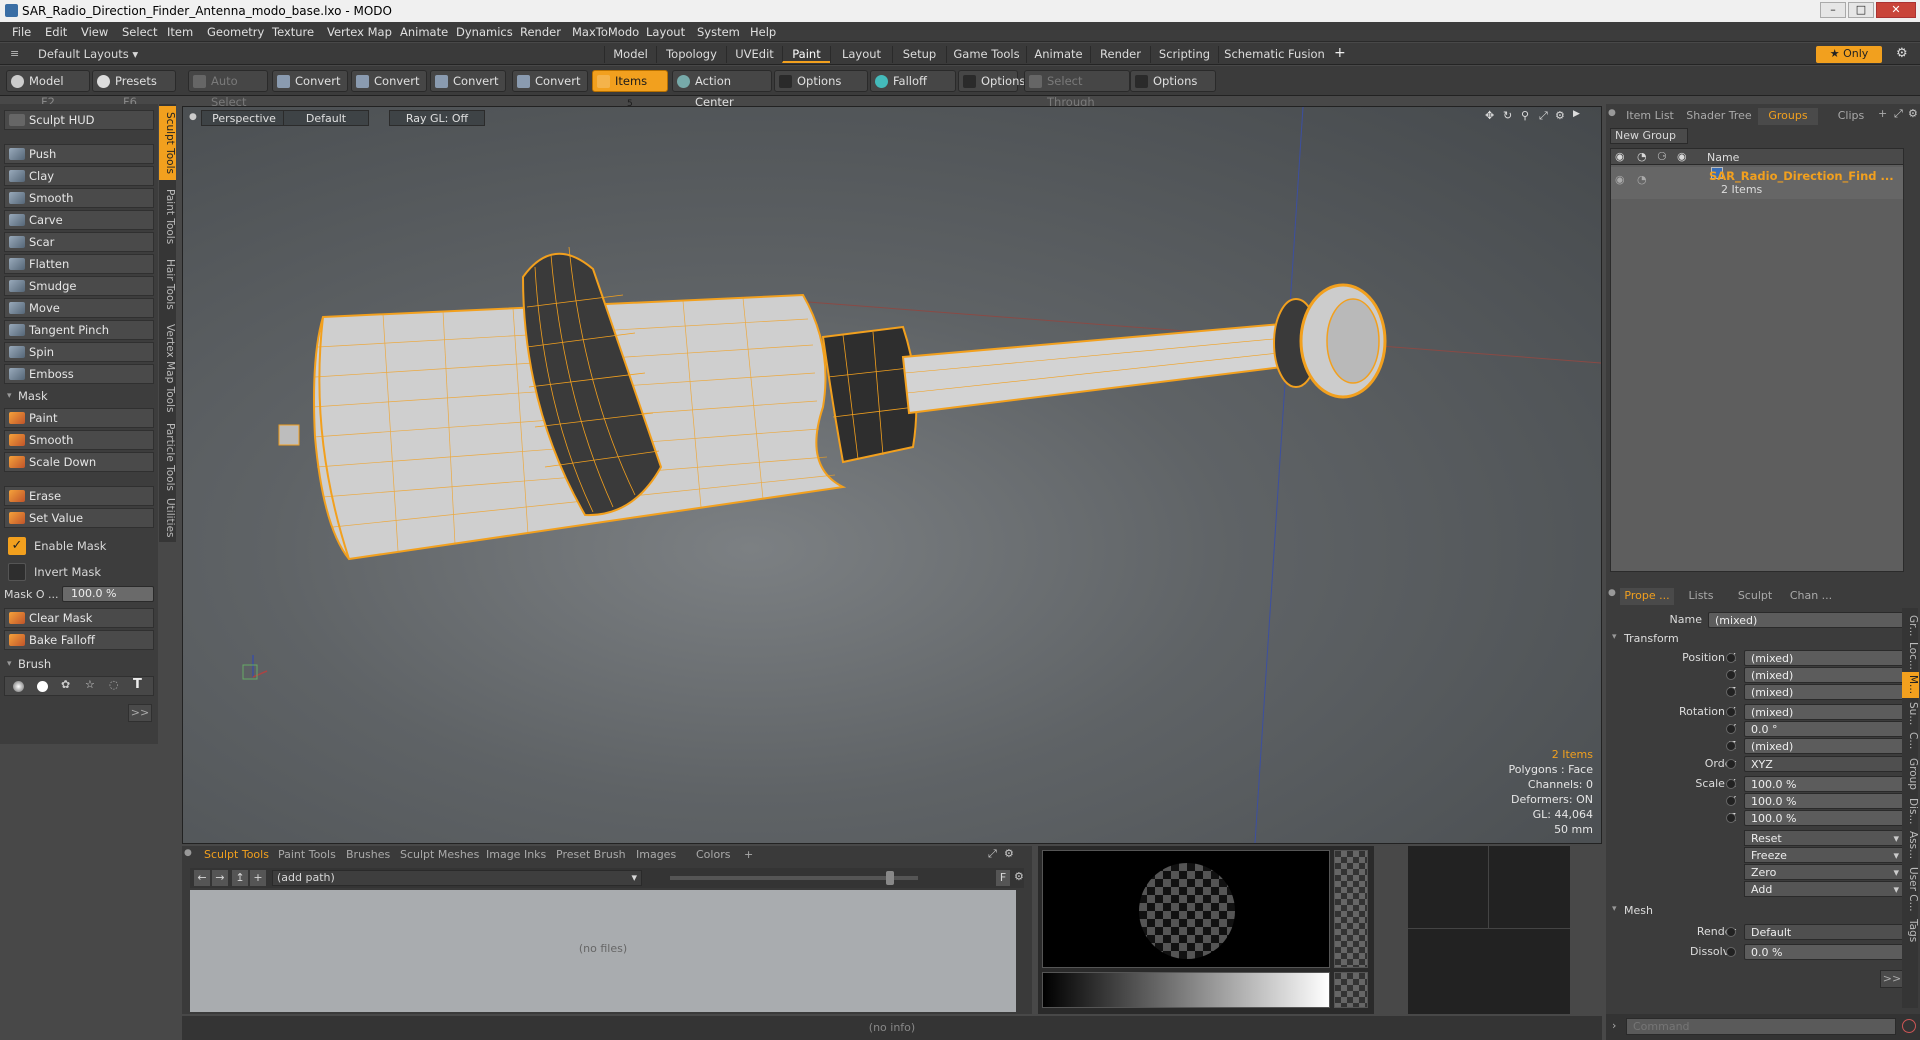  What do you see at coordinates (1719, 116) in the screenshot?
I see `rtab-shader-tree: Shader Tree` at bounding box center [1719, 116].